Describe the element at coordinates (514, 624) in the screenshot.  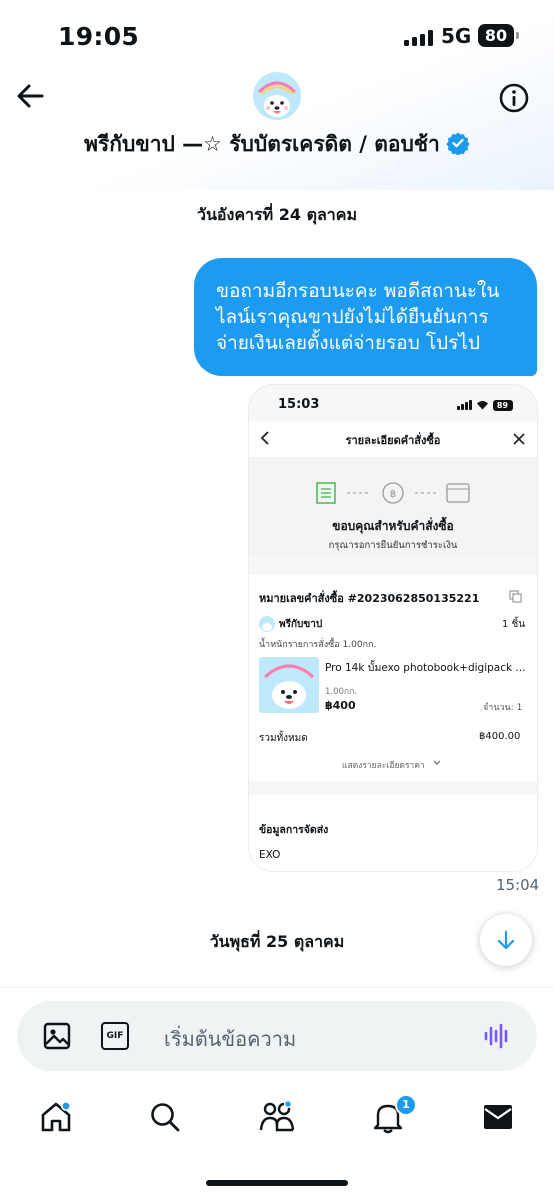
I see `item-count: 1 ชิ้น` at that location.